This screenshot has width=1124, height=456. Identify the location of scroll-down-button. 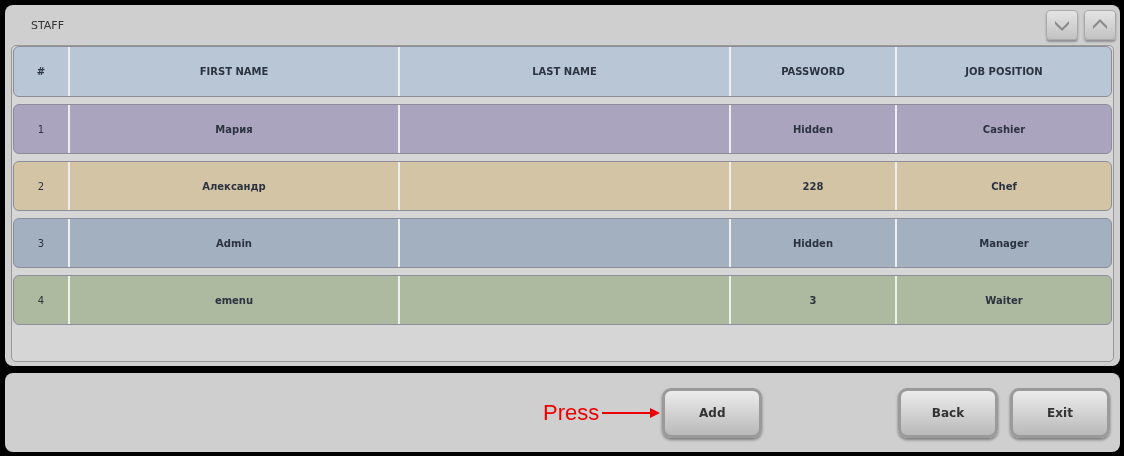
(1062, 25).